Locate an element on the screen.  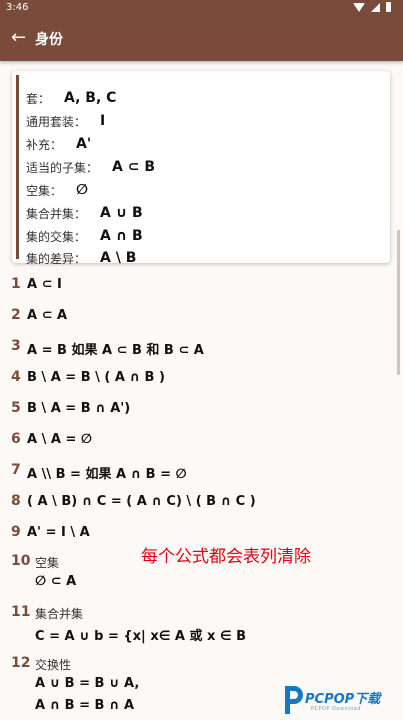
scrollbar-thumb is located at coordinates (398, 302).